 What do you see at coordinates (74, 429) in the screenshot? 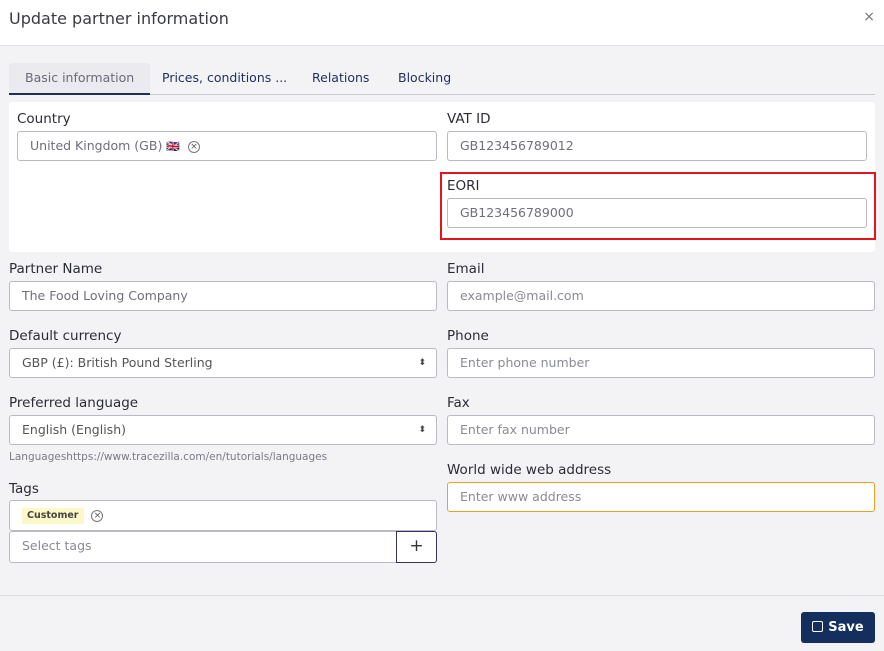
I see `language-value: English (English)` at bounding box center [74, 429].